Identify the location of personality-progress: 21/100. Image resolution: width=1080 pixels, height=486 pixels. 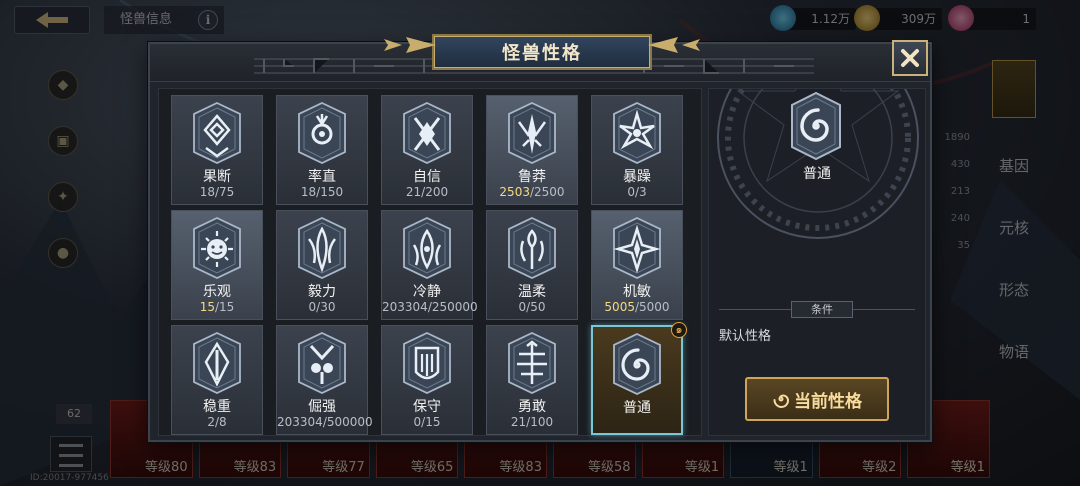
(532, 422).